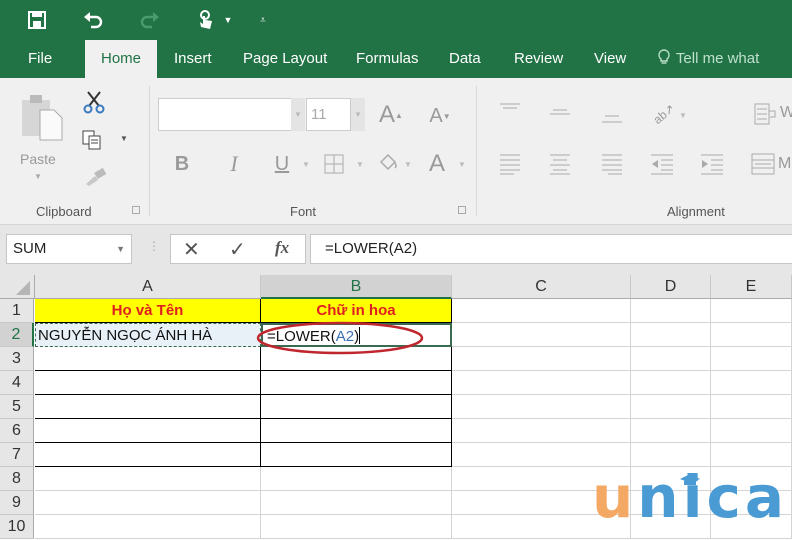  Describe the element at coordinates (334, 164) in the screenshot. I see `borders-icon` at that location.